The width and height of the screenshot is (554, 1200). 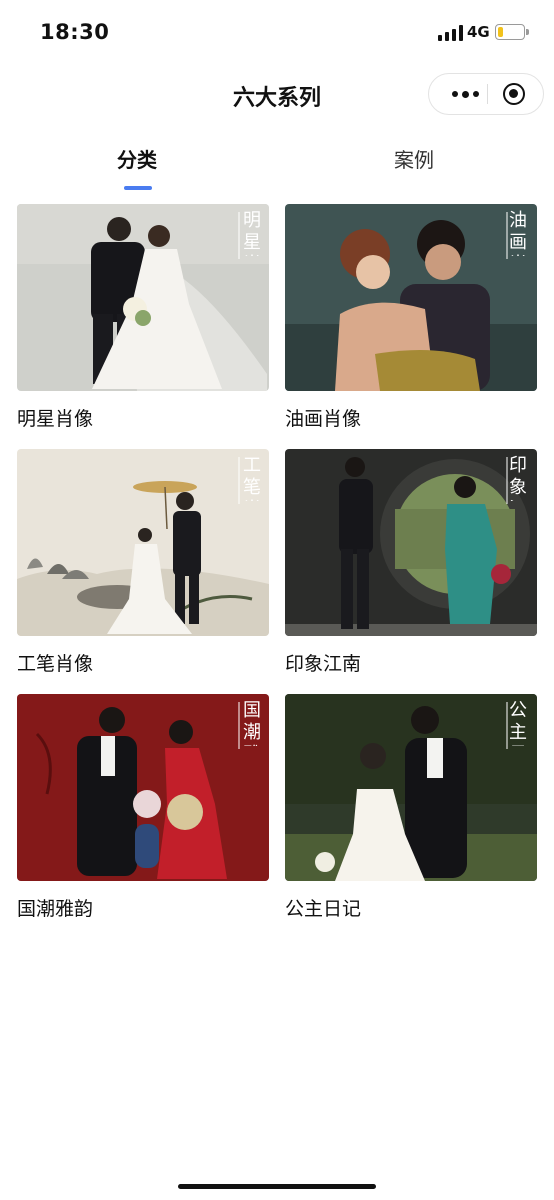 What do you see at coordinates (451, 33) in the screenshot?
I see `signal-icon` at bounding box center [451, 33].